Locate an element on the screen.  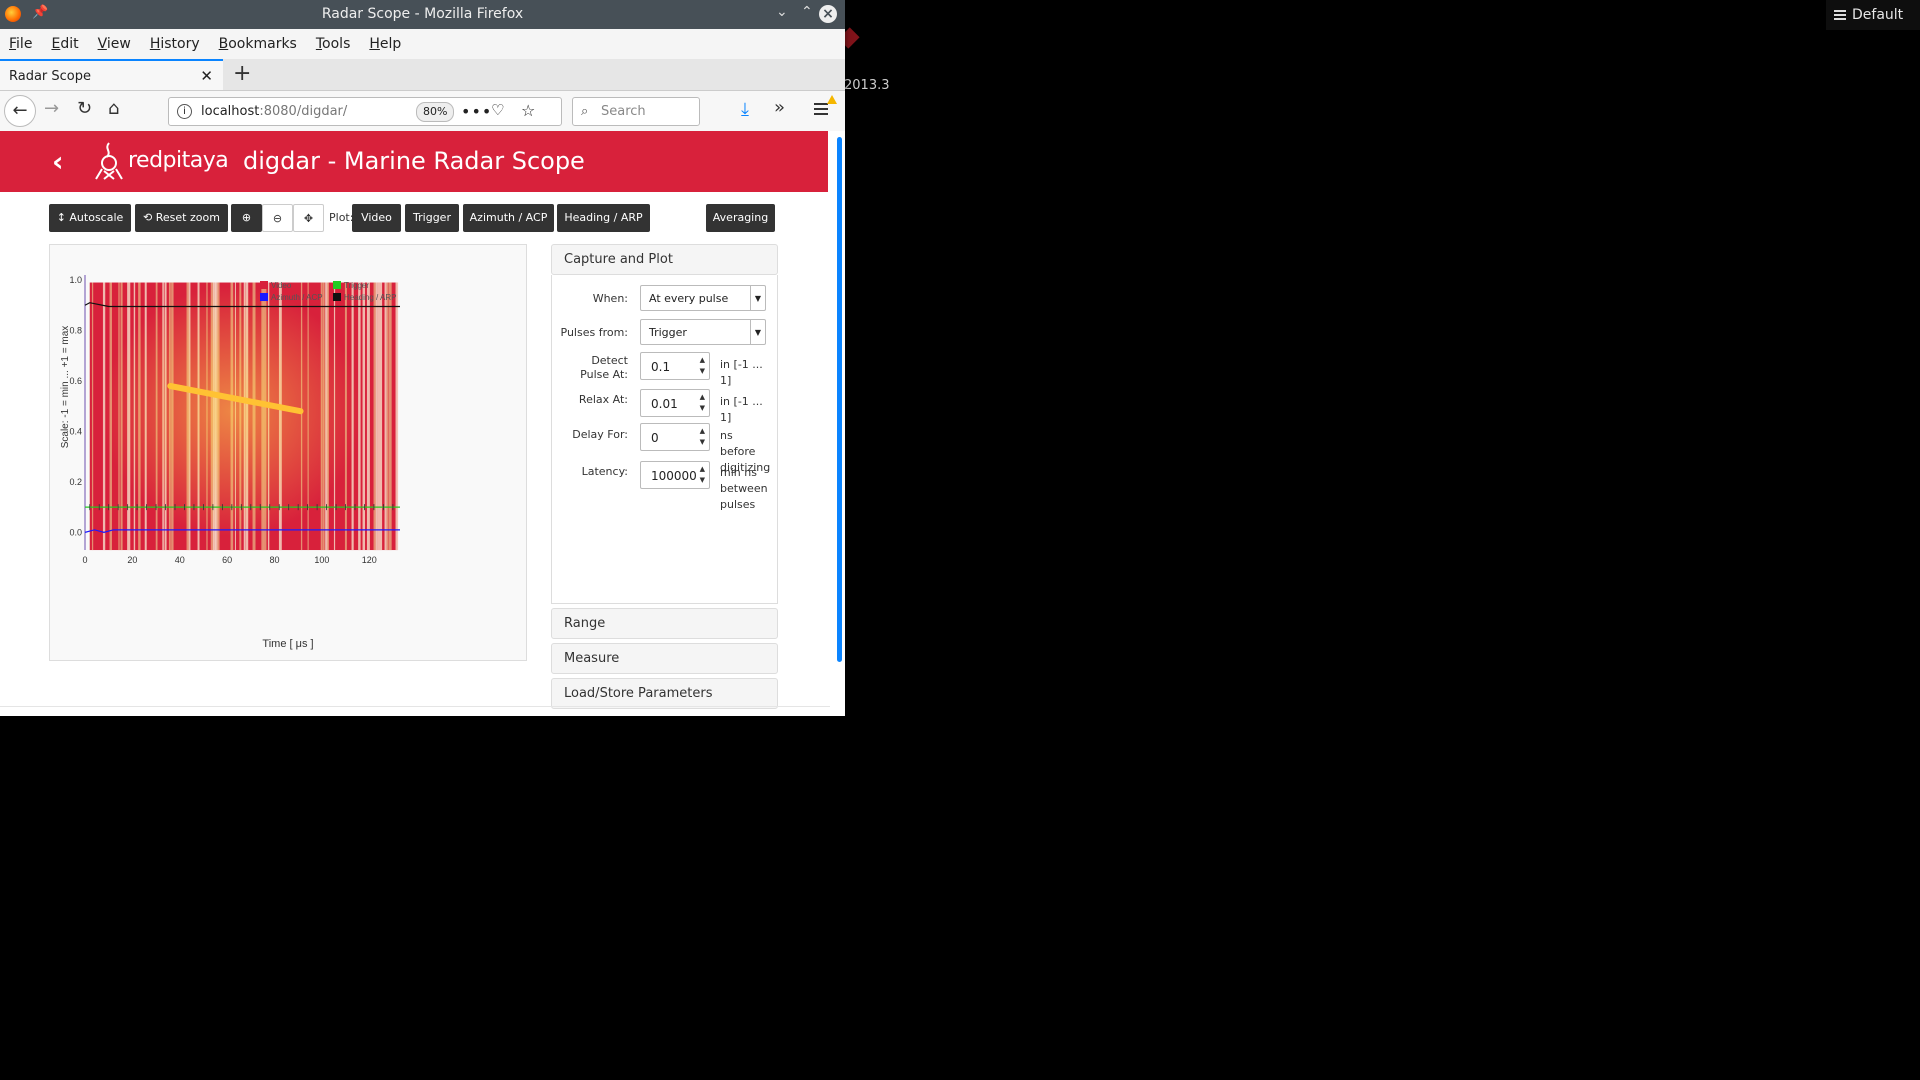
reset-zoom-button: ⟲ Reset zoom is located at coordinates (181, 218).